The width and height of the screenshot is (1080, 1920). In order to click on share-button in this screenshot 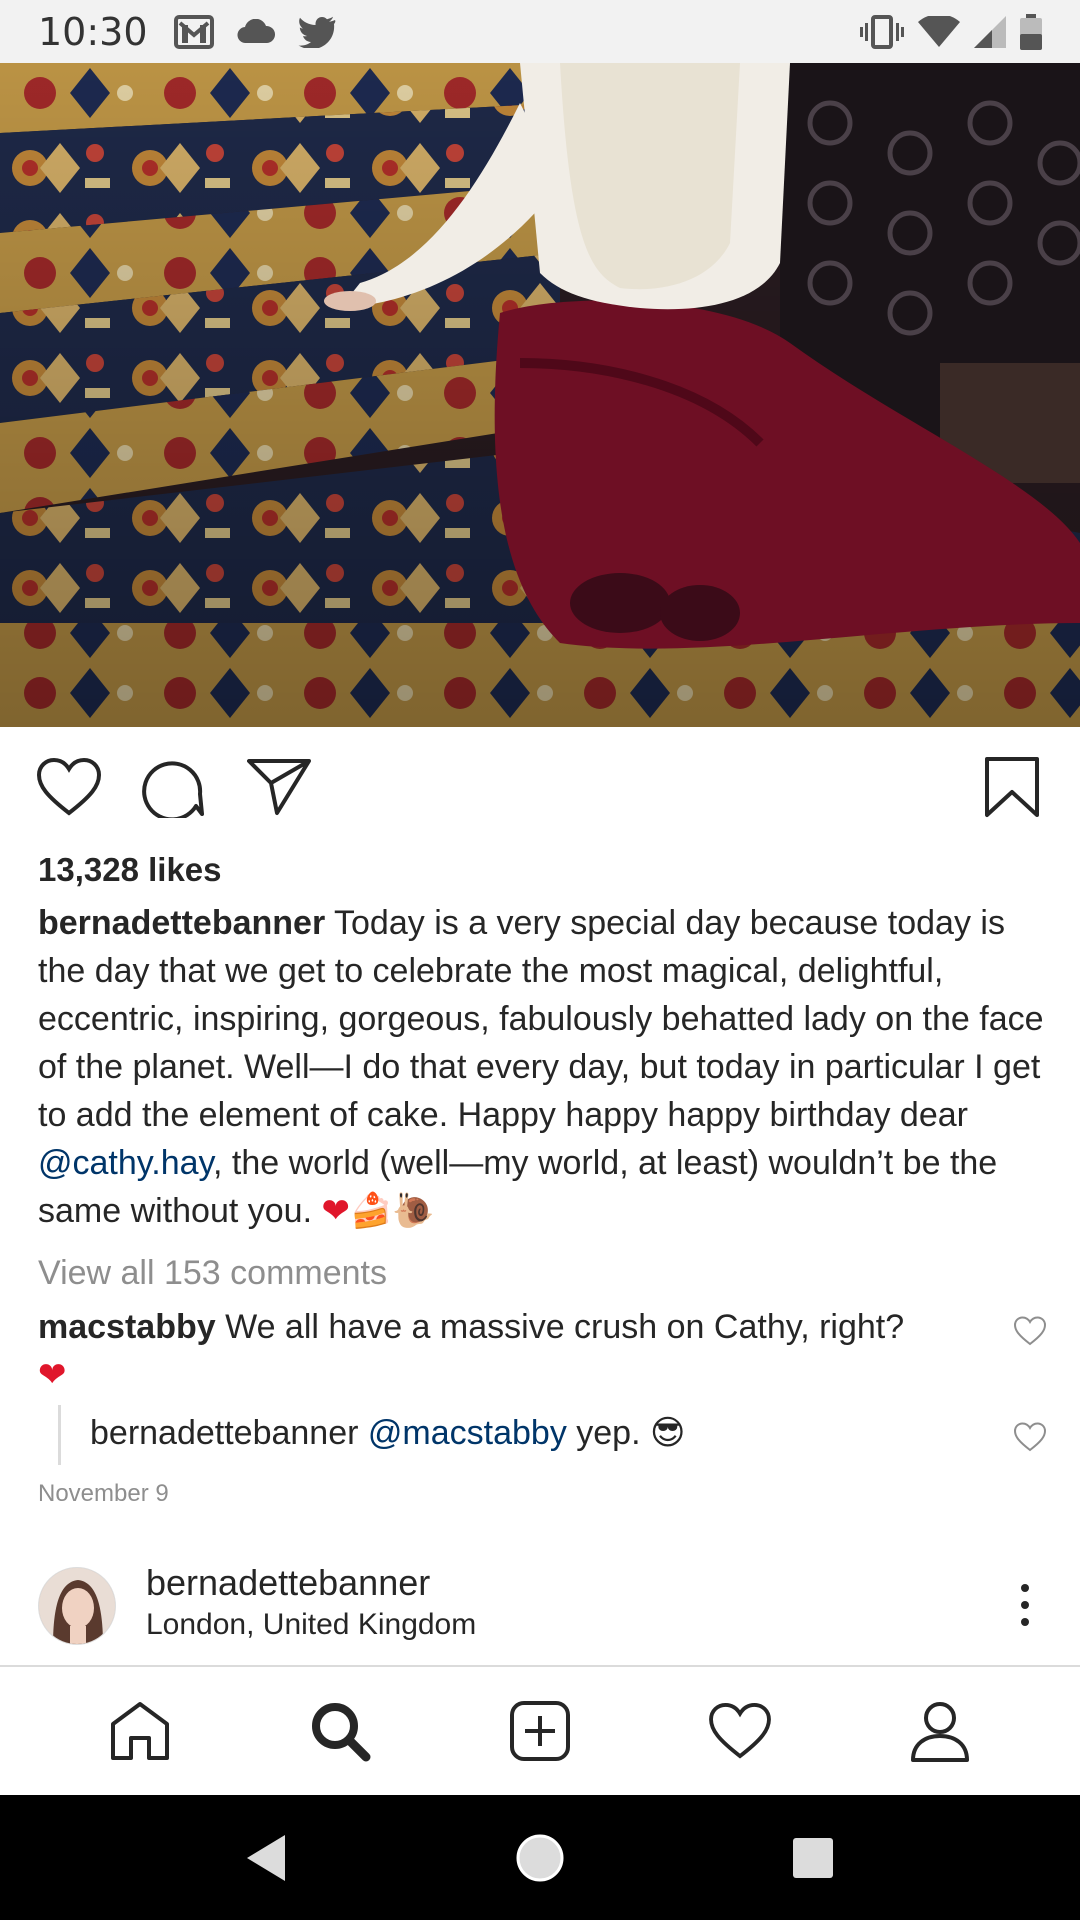, I will do `click(279, 787)`.